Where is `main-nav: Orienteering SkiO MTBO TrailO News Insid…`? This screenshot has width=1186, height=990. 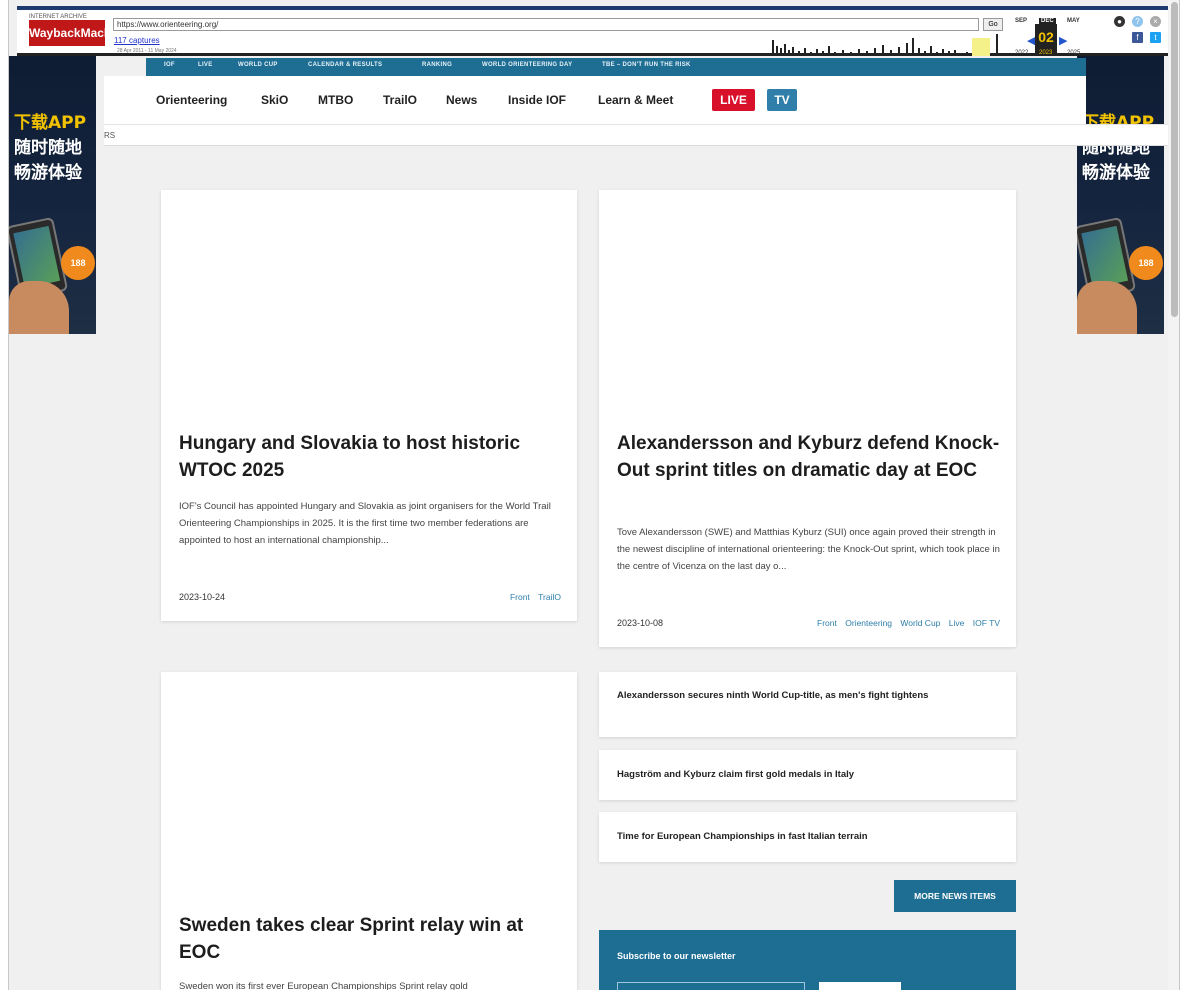 main-nav: Orienteering SkiO MTBO TrailO News Insid… is located at coordinates (595, 100).